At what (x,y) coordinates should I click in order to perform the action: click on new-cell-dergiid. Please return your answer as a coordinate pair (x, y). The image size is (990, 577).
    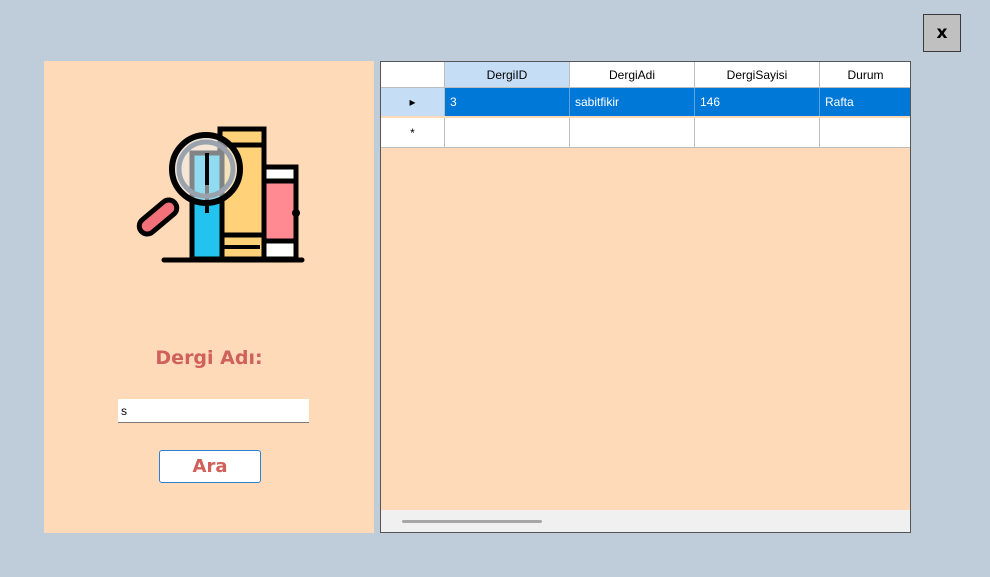
    Looking at the image, I should click on (507, 133).